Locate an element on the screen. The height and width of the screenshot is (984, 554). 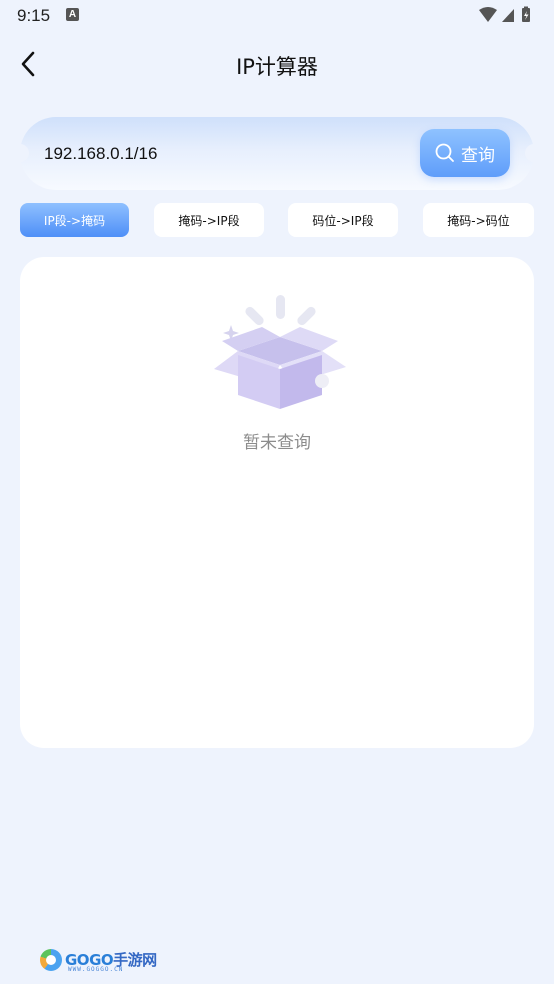
tab-label: IP段->掩码 is located at coordinates (74, 220).